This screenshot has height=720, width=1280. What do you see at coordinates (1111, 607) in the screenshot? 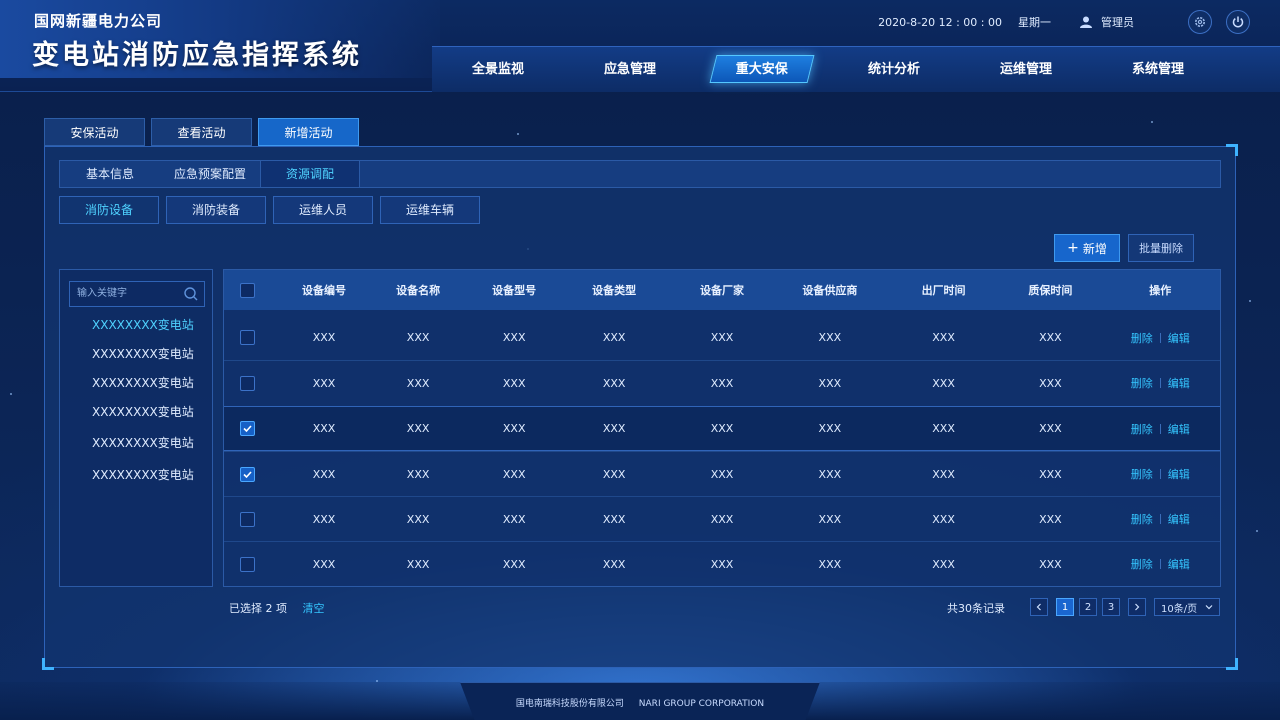
I see `page-button: 3` at bounding box center [1111, 607].